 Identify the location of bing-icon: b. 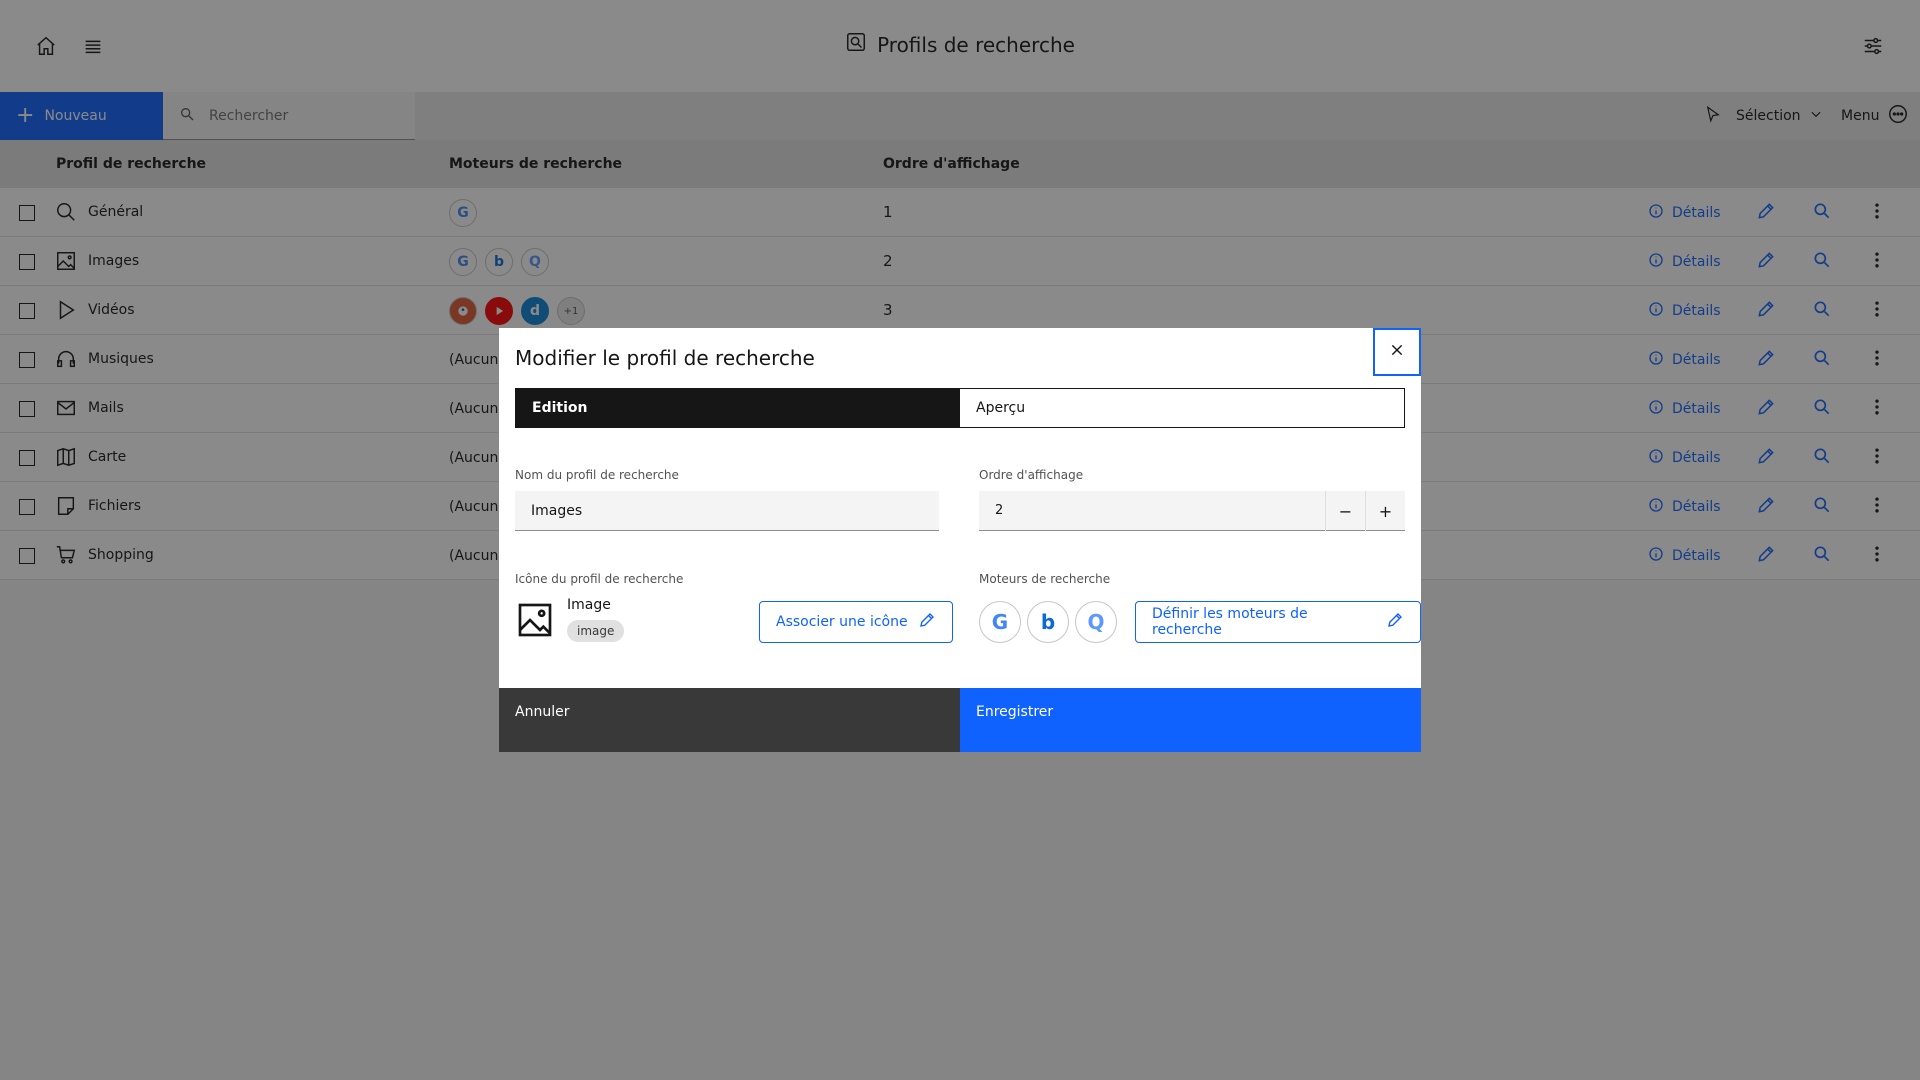
(1048, 622).